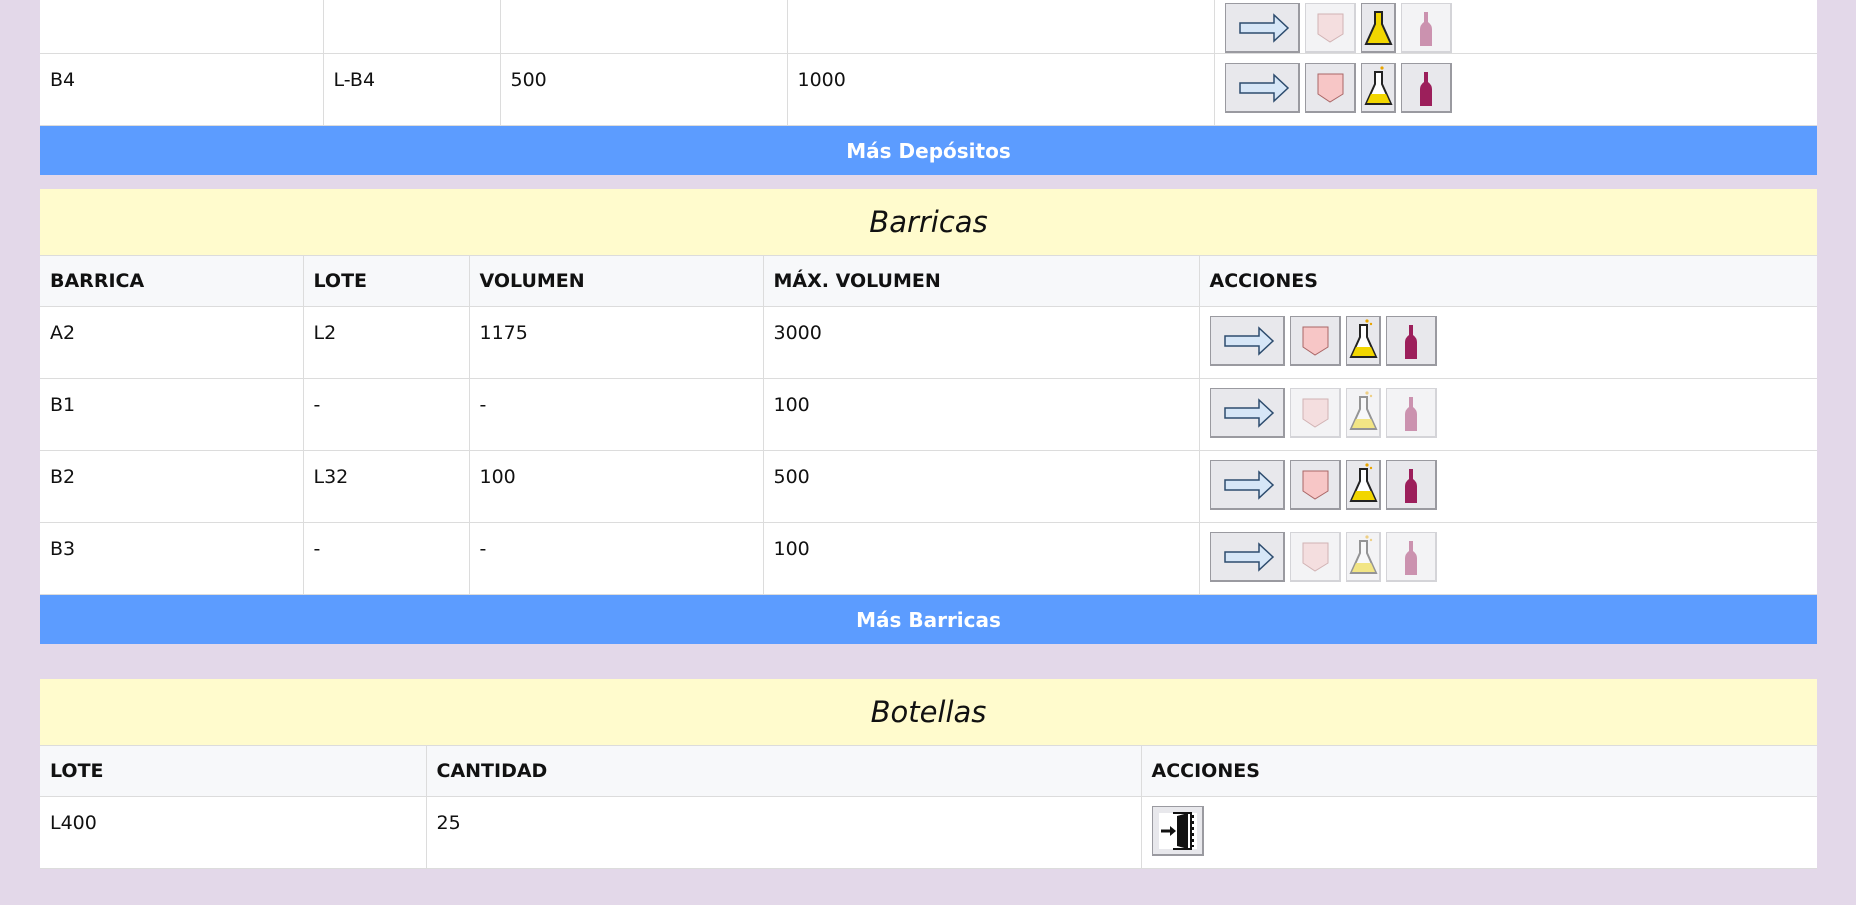 The height and width of the screenshot is (905, 1856). I want to click on cell-name: A2, so click(172, 342).